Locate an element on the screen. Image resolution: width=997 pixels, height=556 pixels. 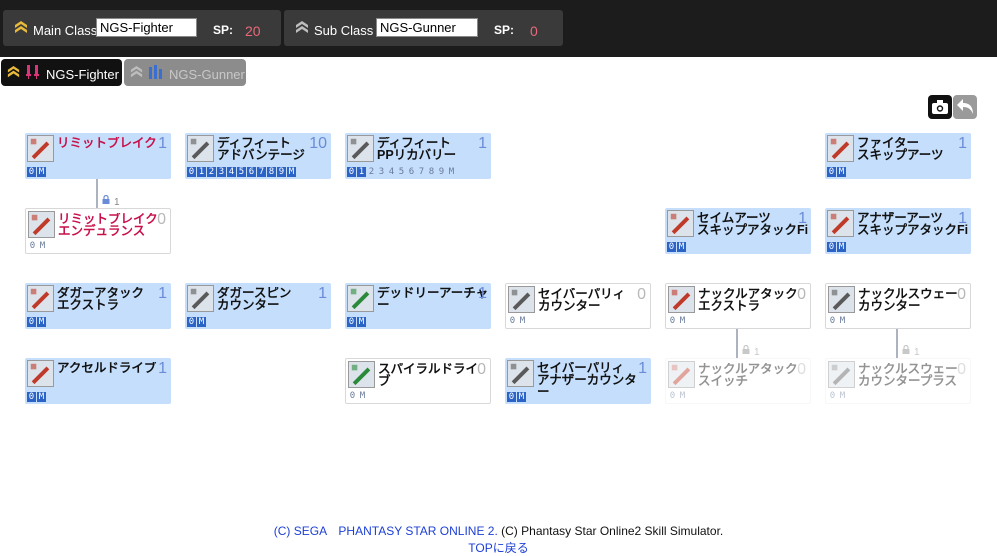
sub-sp-value: 0 is located at coordinates (534, 31).